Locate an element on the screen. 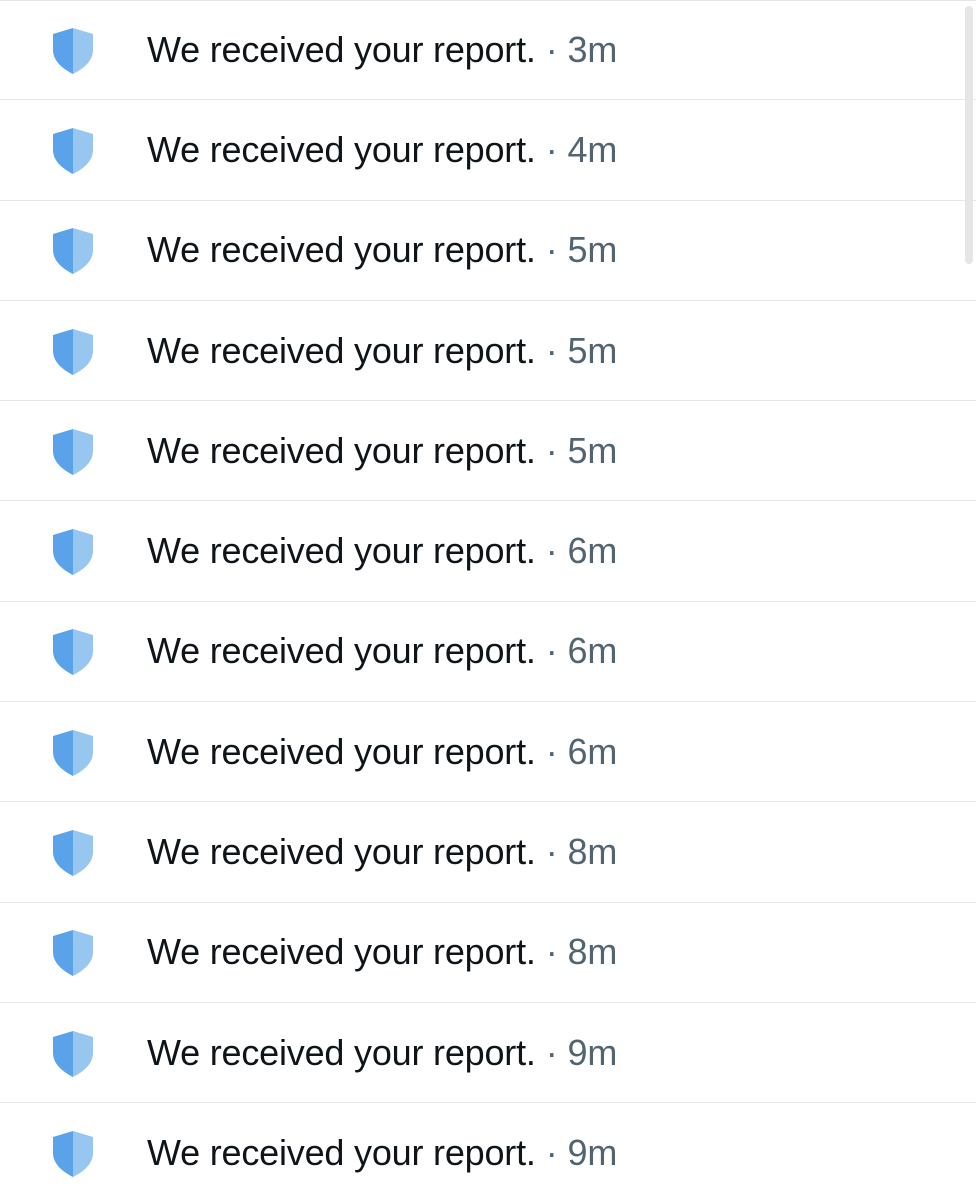 This screenshot has height=1200, width=976. scrollbar is located at coordinates (969, 135).